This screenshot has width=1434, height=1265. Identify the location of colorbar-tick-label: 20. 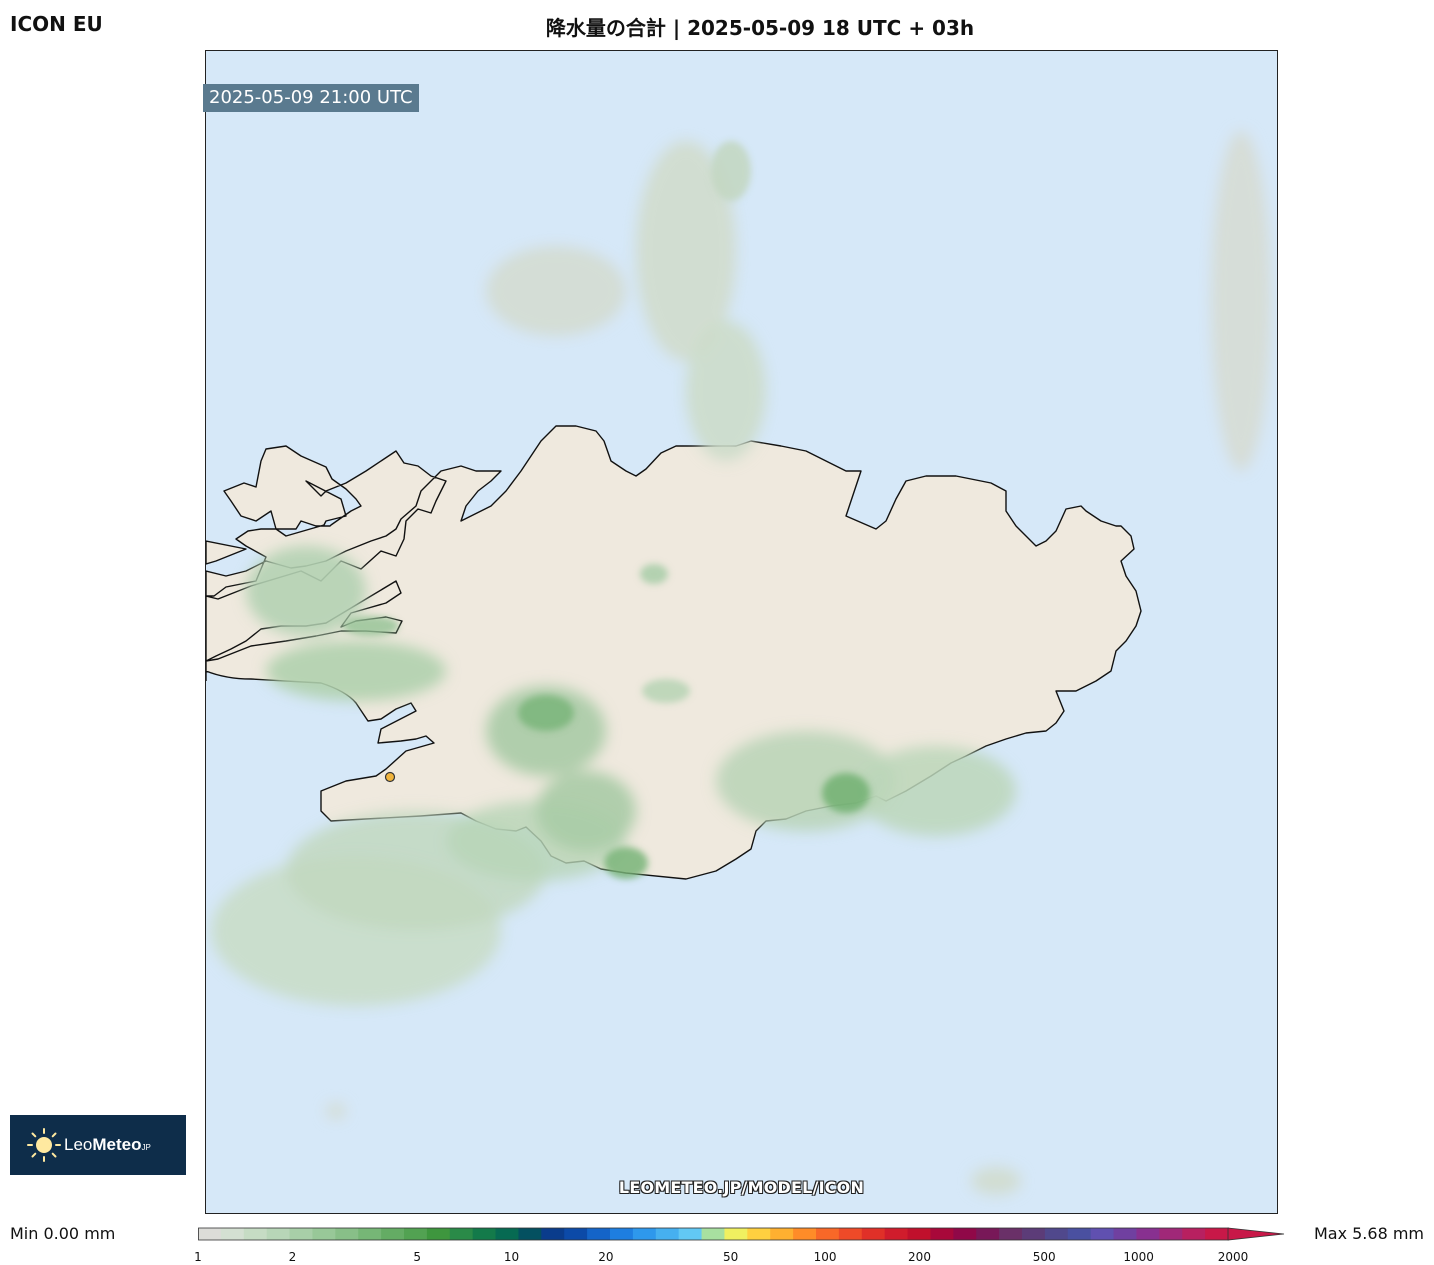
(606, 1257).